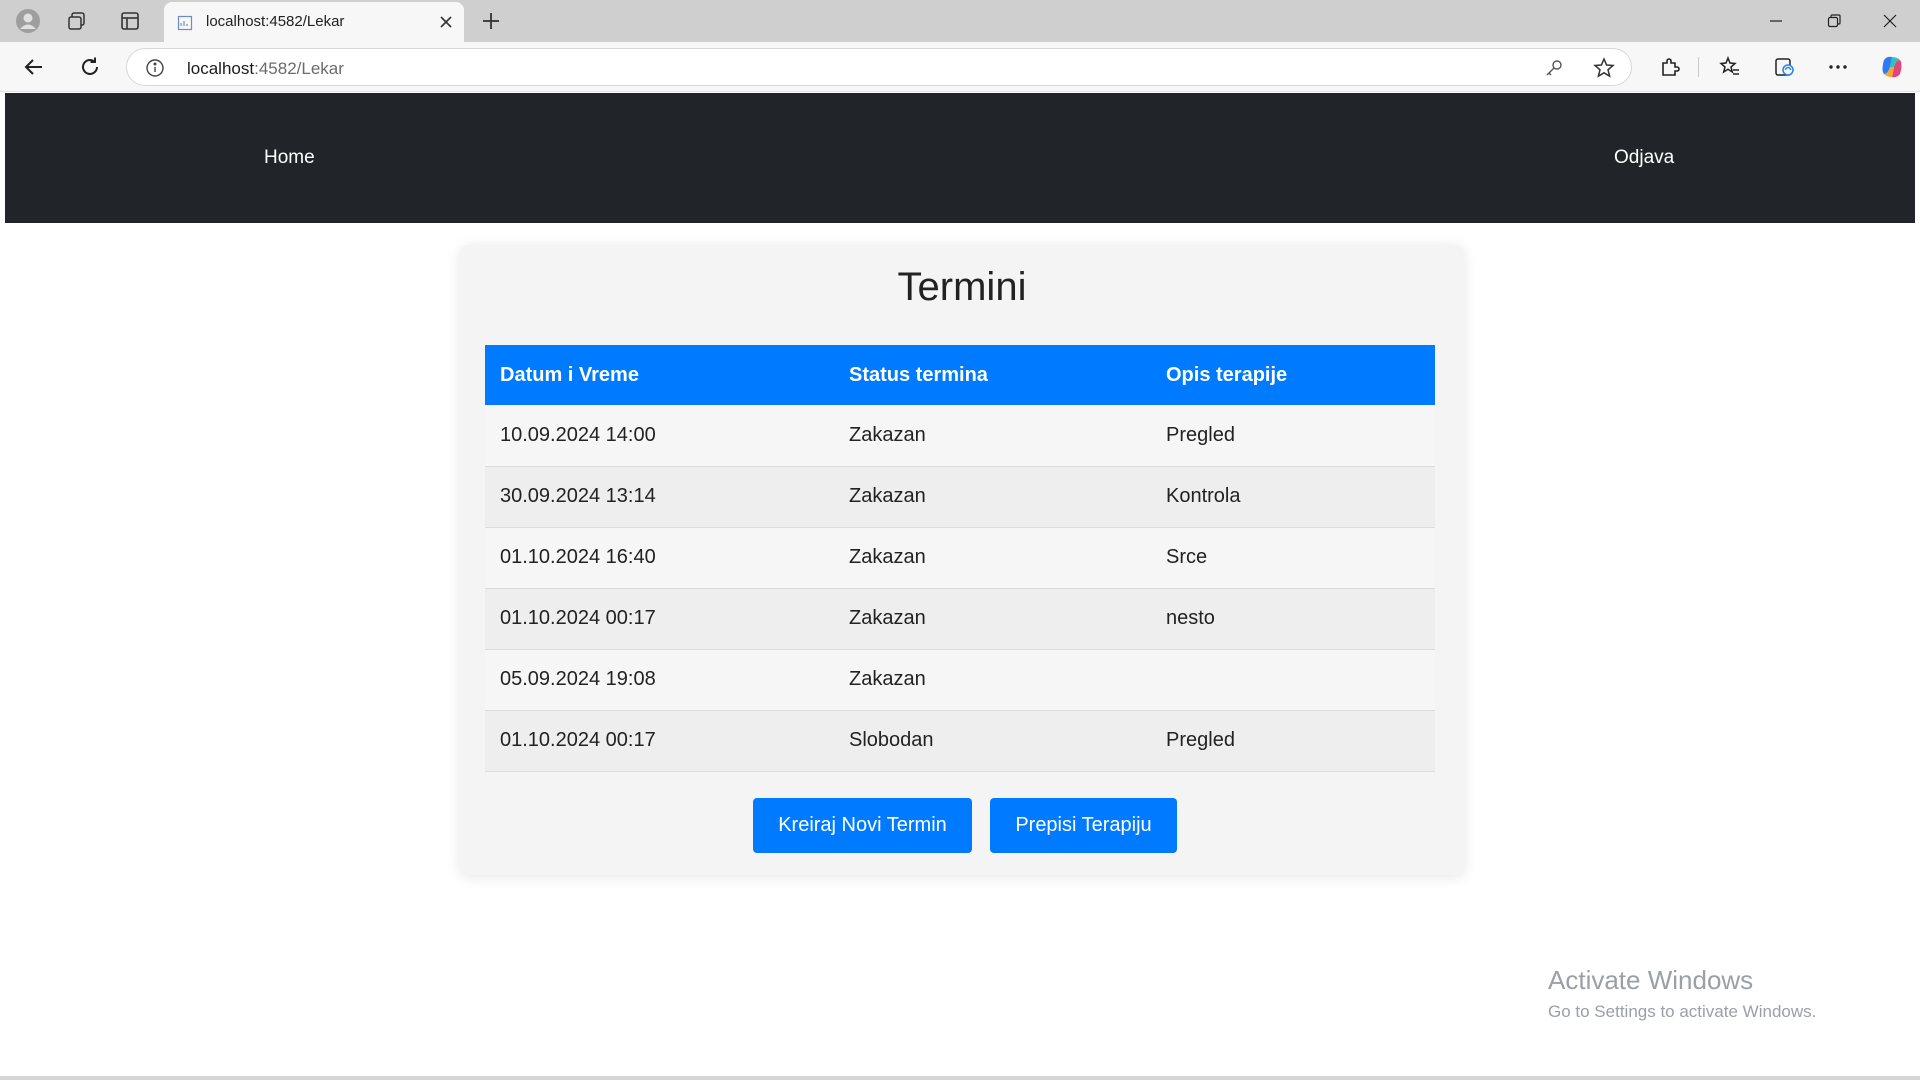  What do you see at coordinates (659, 497) in the screenshot?
I see `cell-datetime: 30.09.2024 13:14` at bounding box center [659, 497].